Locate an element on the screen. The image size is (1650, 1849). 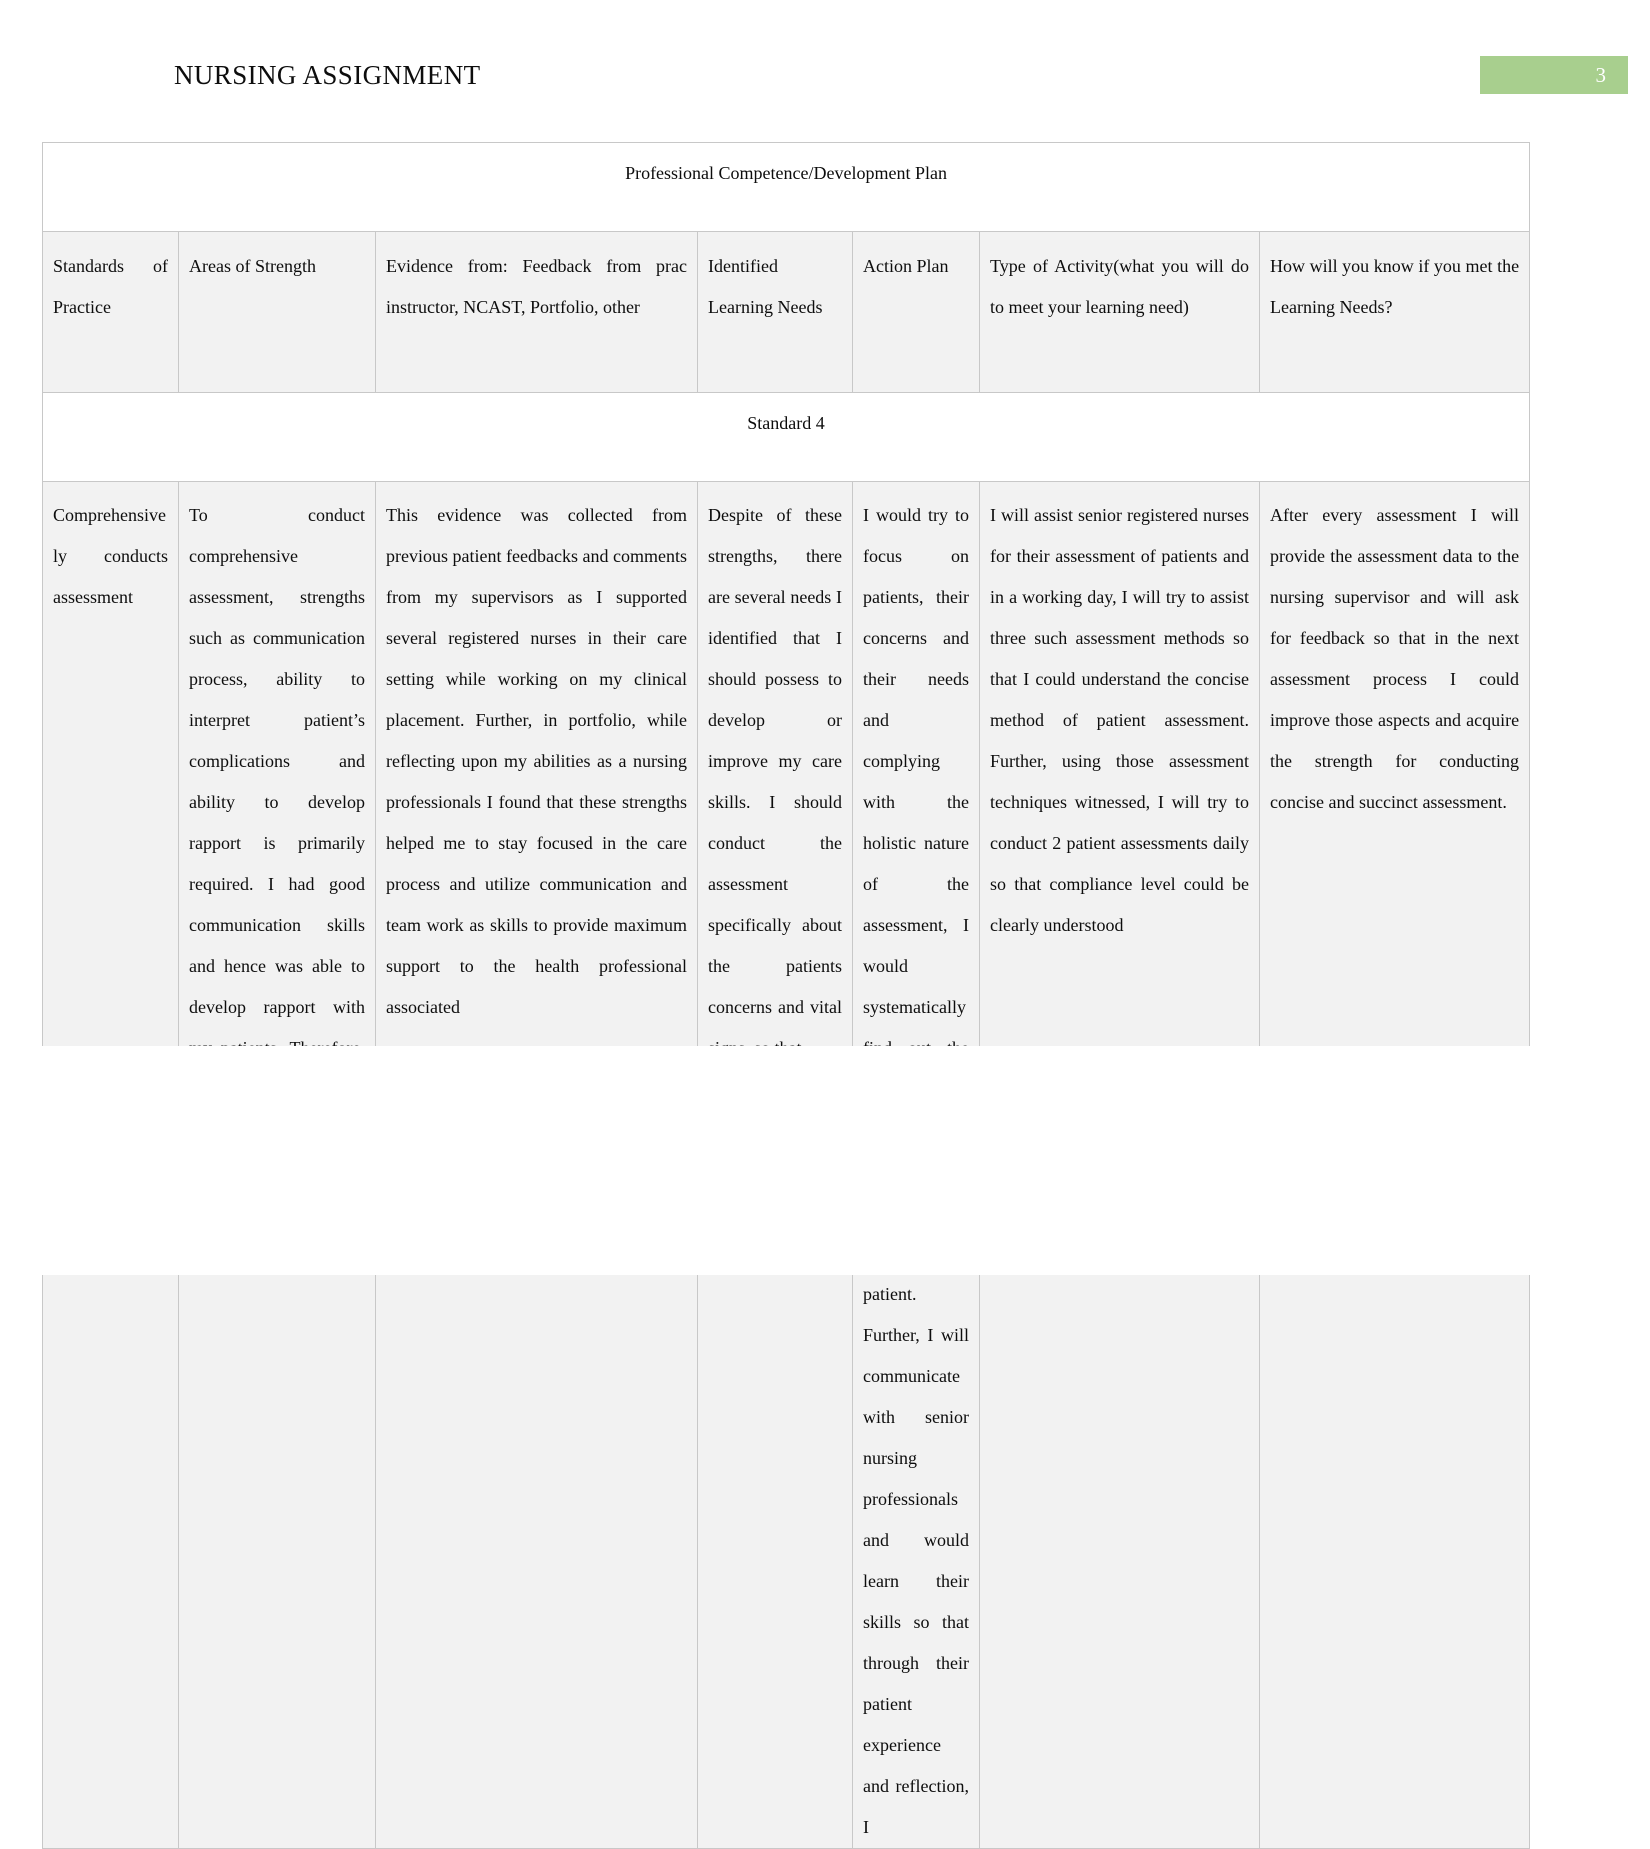
table-title-row: Professional Competence/Development Plan is located at coordinates (786, 187).